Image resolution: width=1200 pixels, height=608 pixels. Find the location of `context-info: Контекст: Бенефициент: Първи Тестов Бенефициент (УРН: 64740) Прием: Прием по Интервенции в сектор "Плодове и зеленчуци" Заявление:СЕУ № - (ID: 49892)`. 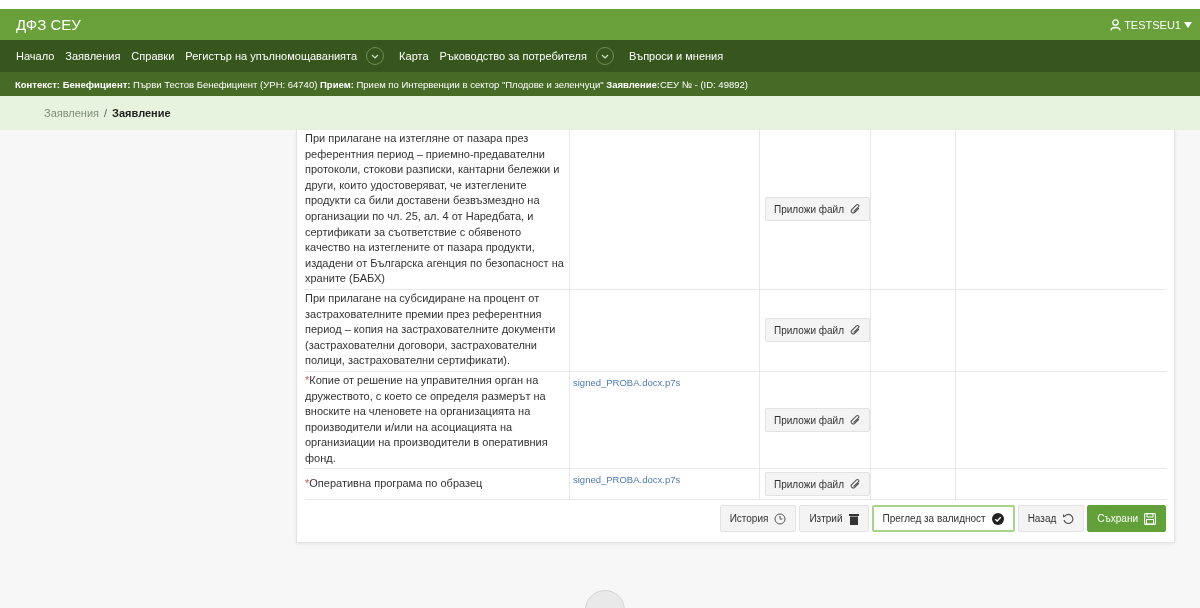

context-info: Контекст: Бенефициент: Първи Тестов Бенефициент (УРН: 64740) Прием: Прием по Интервенции в сектор "Плодове и зеленчуци" Заявление:СЕУ № - (ID: 49892) is located at coordinates (381, 84).